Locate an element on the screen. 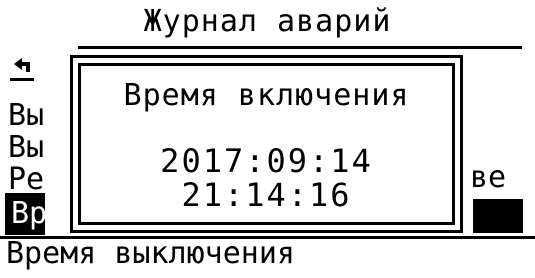 This screenshot has width=535, height=278. menu-item-3-tail: ве is located at coordinates (488, 177).